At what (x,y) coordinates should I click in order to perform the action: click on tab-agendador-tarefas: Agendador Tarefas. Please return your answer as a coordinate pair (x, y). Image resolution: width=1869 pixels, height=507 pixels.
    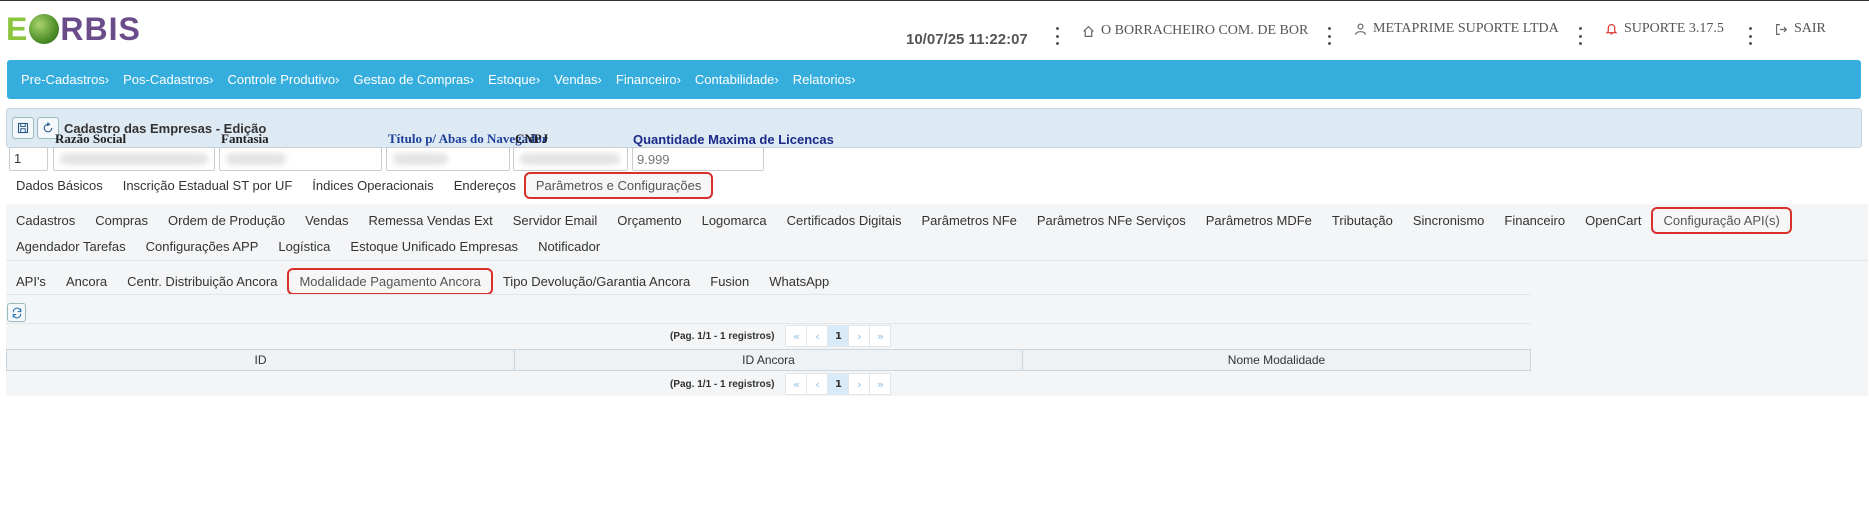
    Looking at the image, I should click on (71, 246).